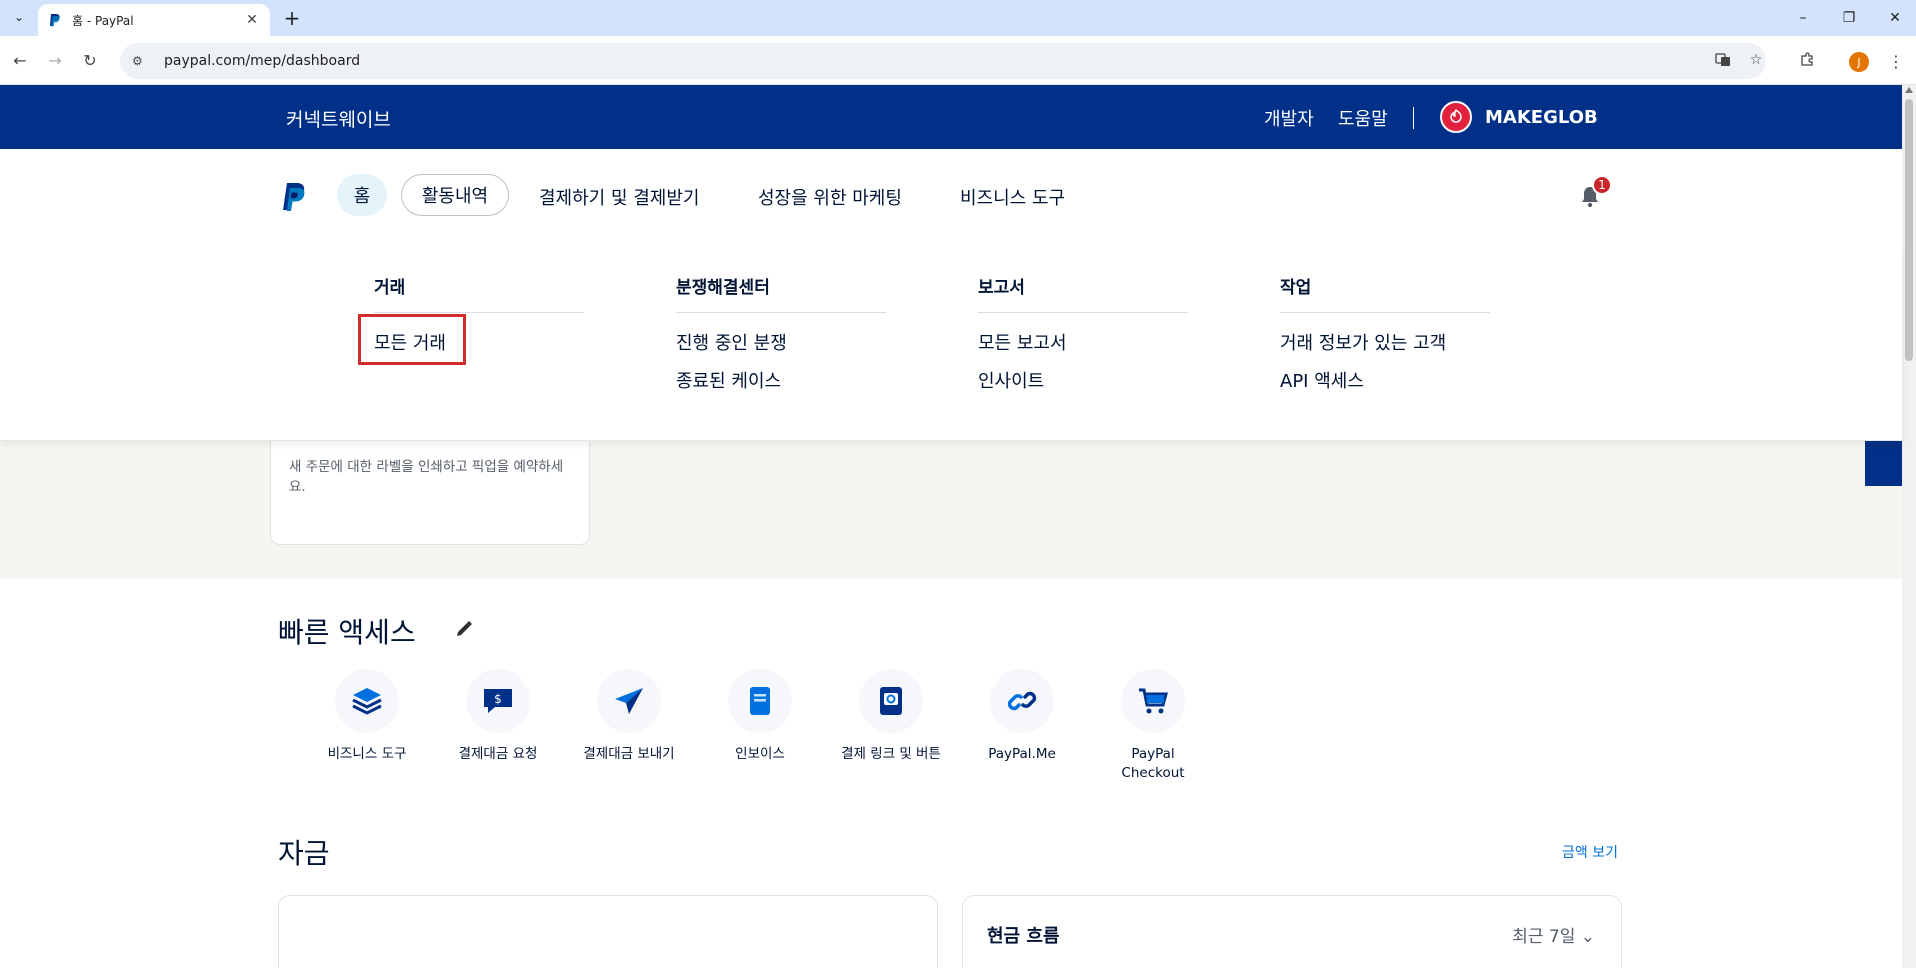 The height and width of the screenshot is (968, 1916). I want to click on nav-business-tools: 비즈니스 도구, so click(1012, 197).